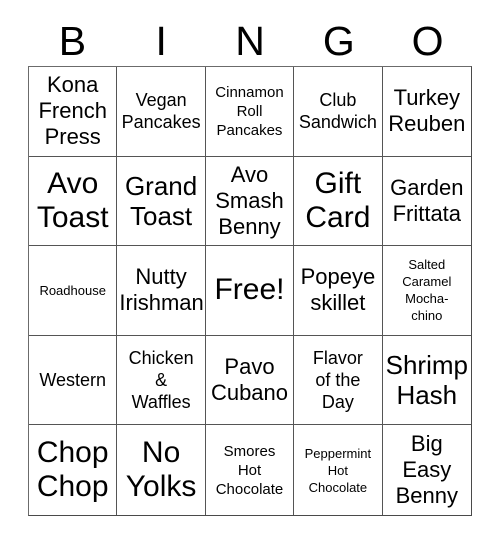 This screenshot has width=500, height=544. Describe the element at coordinates (338, 41) in the screenshot. I see `bingo-header-letter-g: G` at that location.